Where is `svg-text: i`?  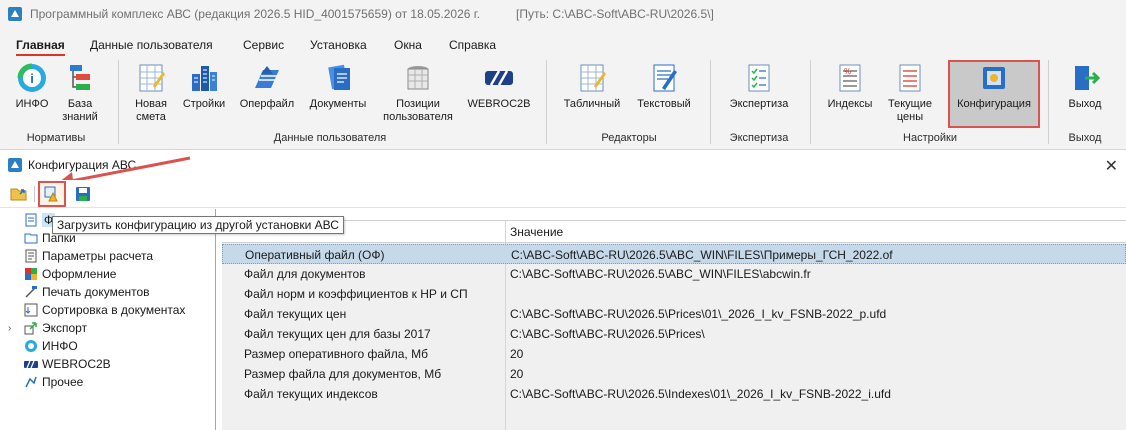
svg-text: i is located at coordinates (32, 78).